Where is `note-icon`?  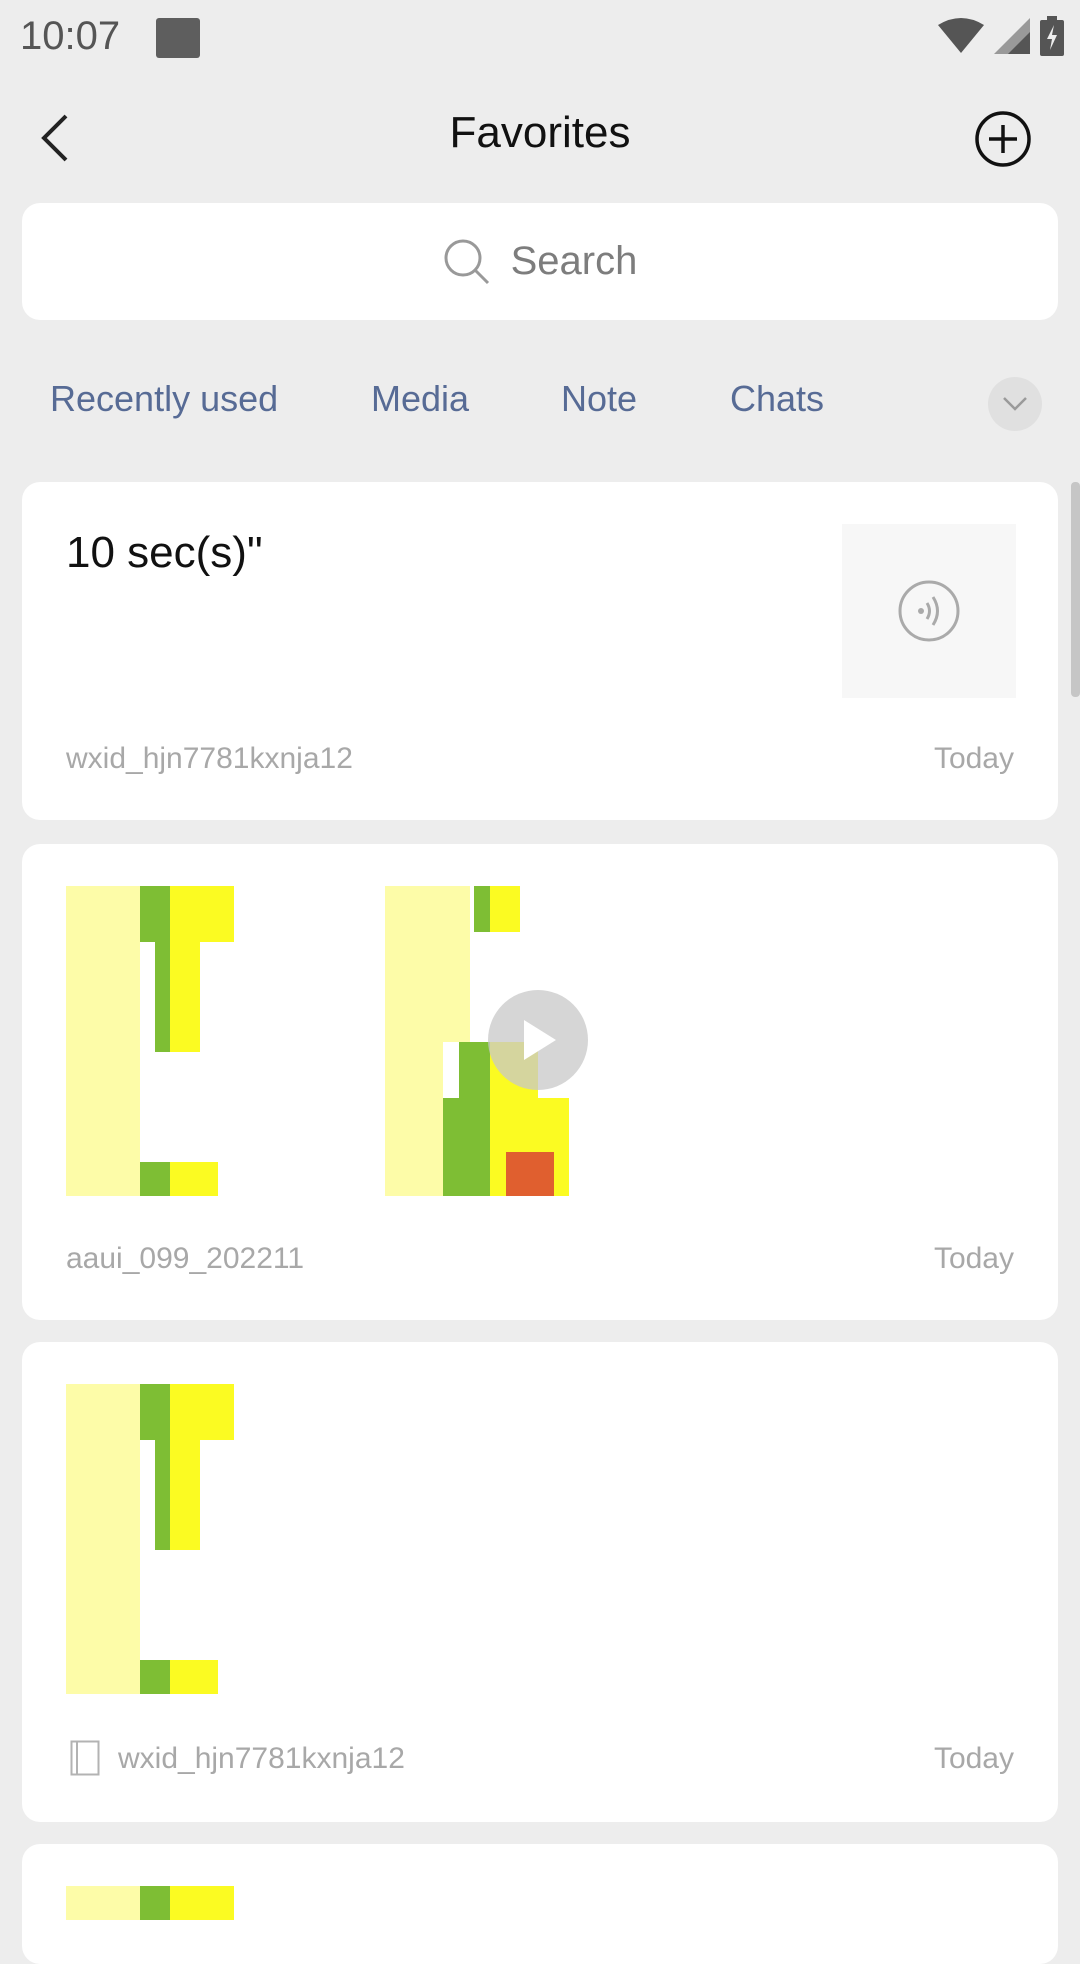
note-icon is located at coordinates (85, 1758).